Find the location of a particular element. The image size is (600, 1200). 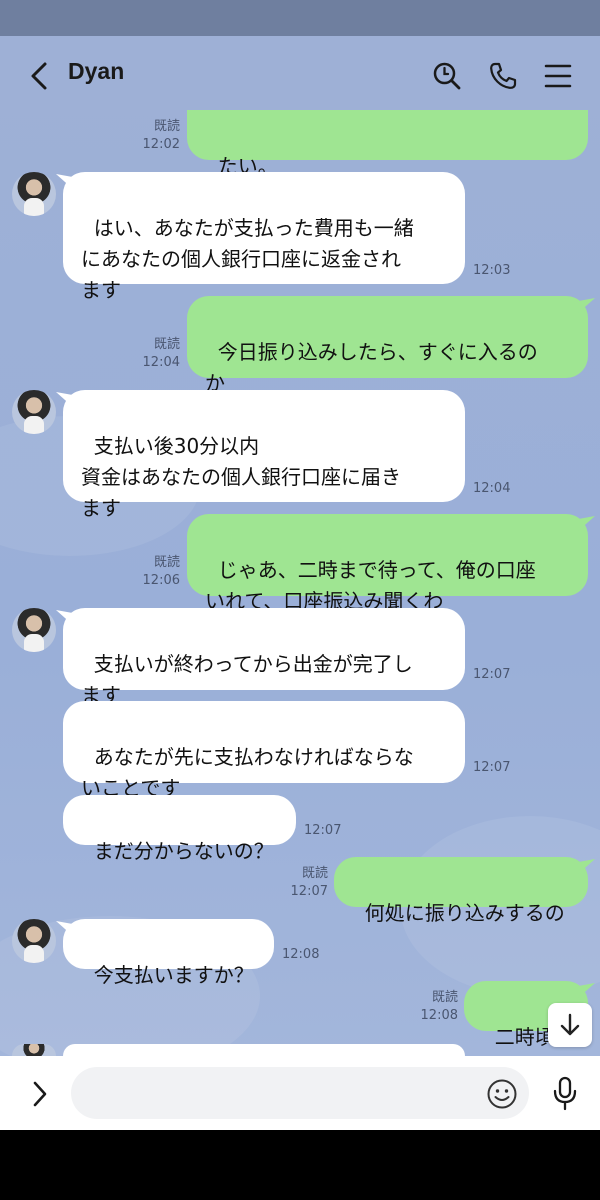

message-input is located at coordinates (300, 1093).